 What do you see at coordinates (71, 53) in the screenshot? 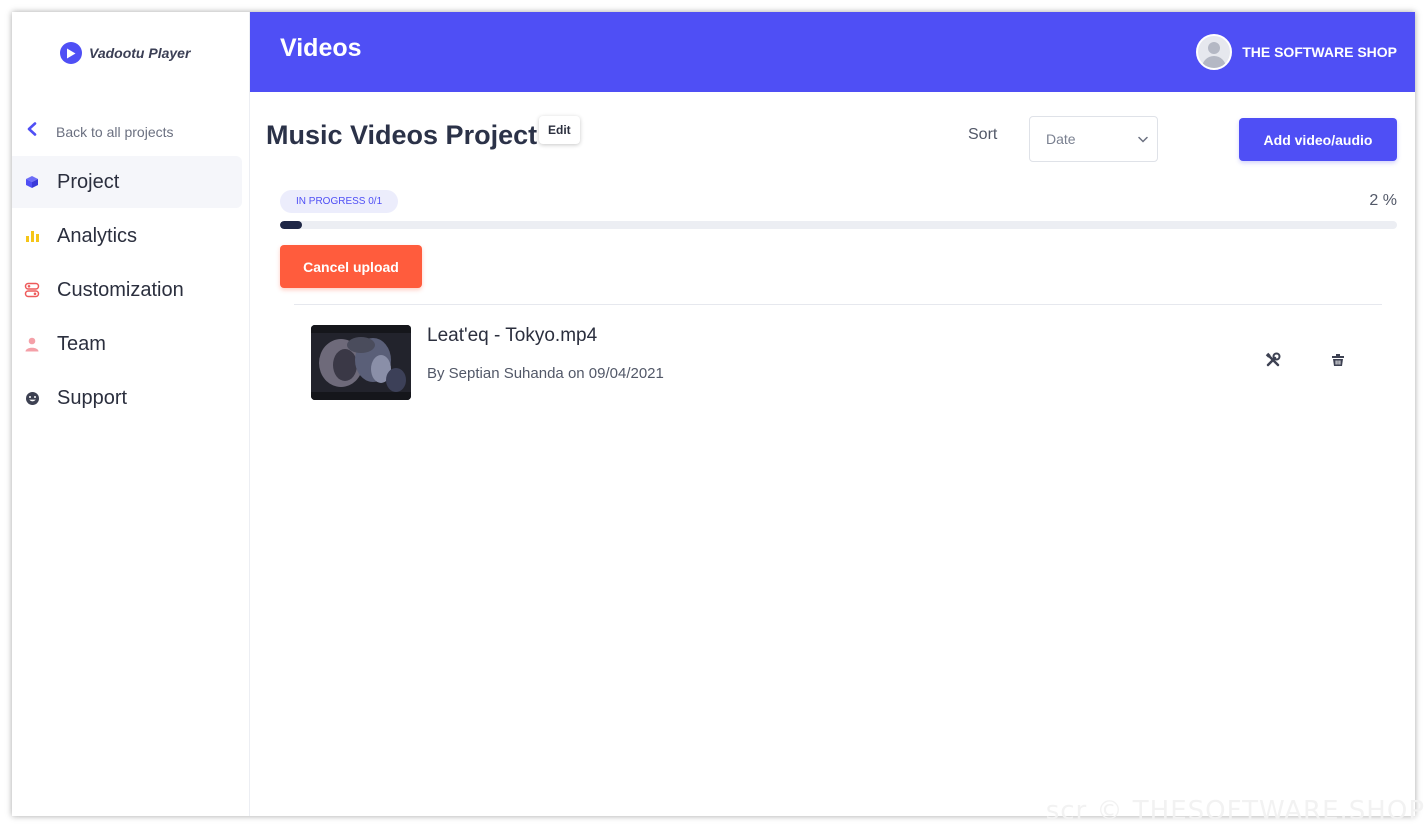
I see `play-logo-icon` at bounding box center [71, 53].